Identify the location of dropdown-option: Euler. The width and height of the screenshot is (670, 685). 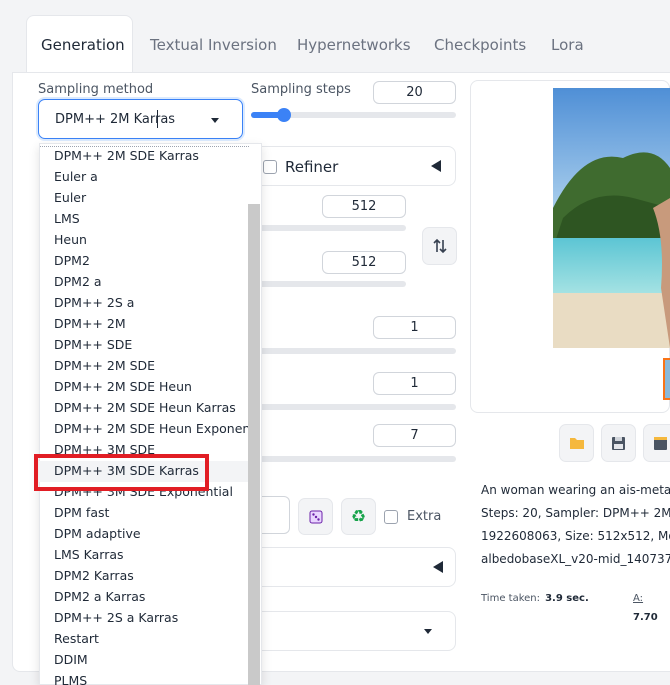
(70, 197).